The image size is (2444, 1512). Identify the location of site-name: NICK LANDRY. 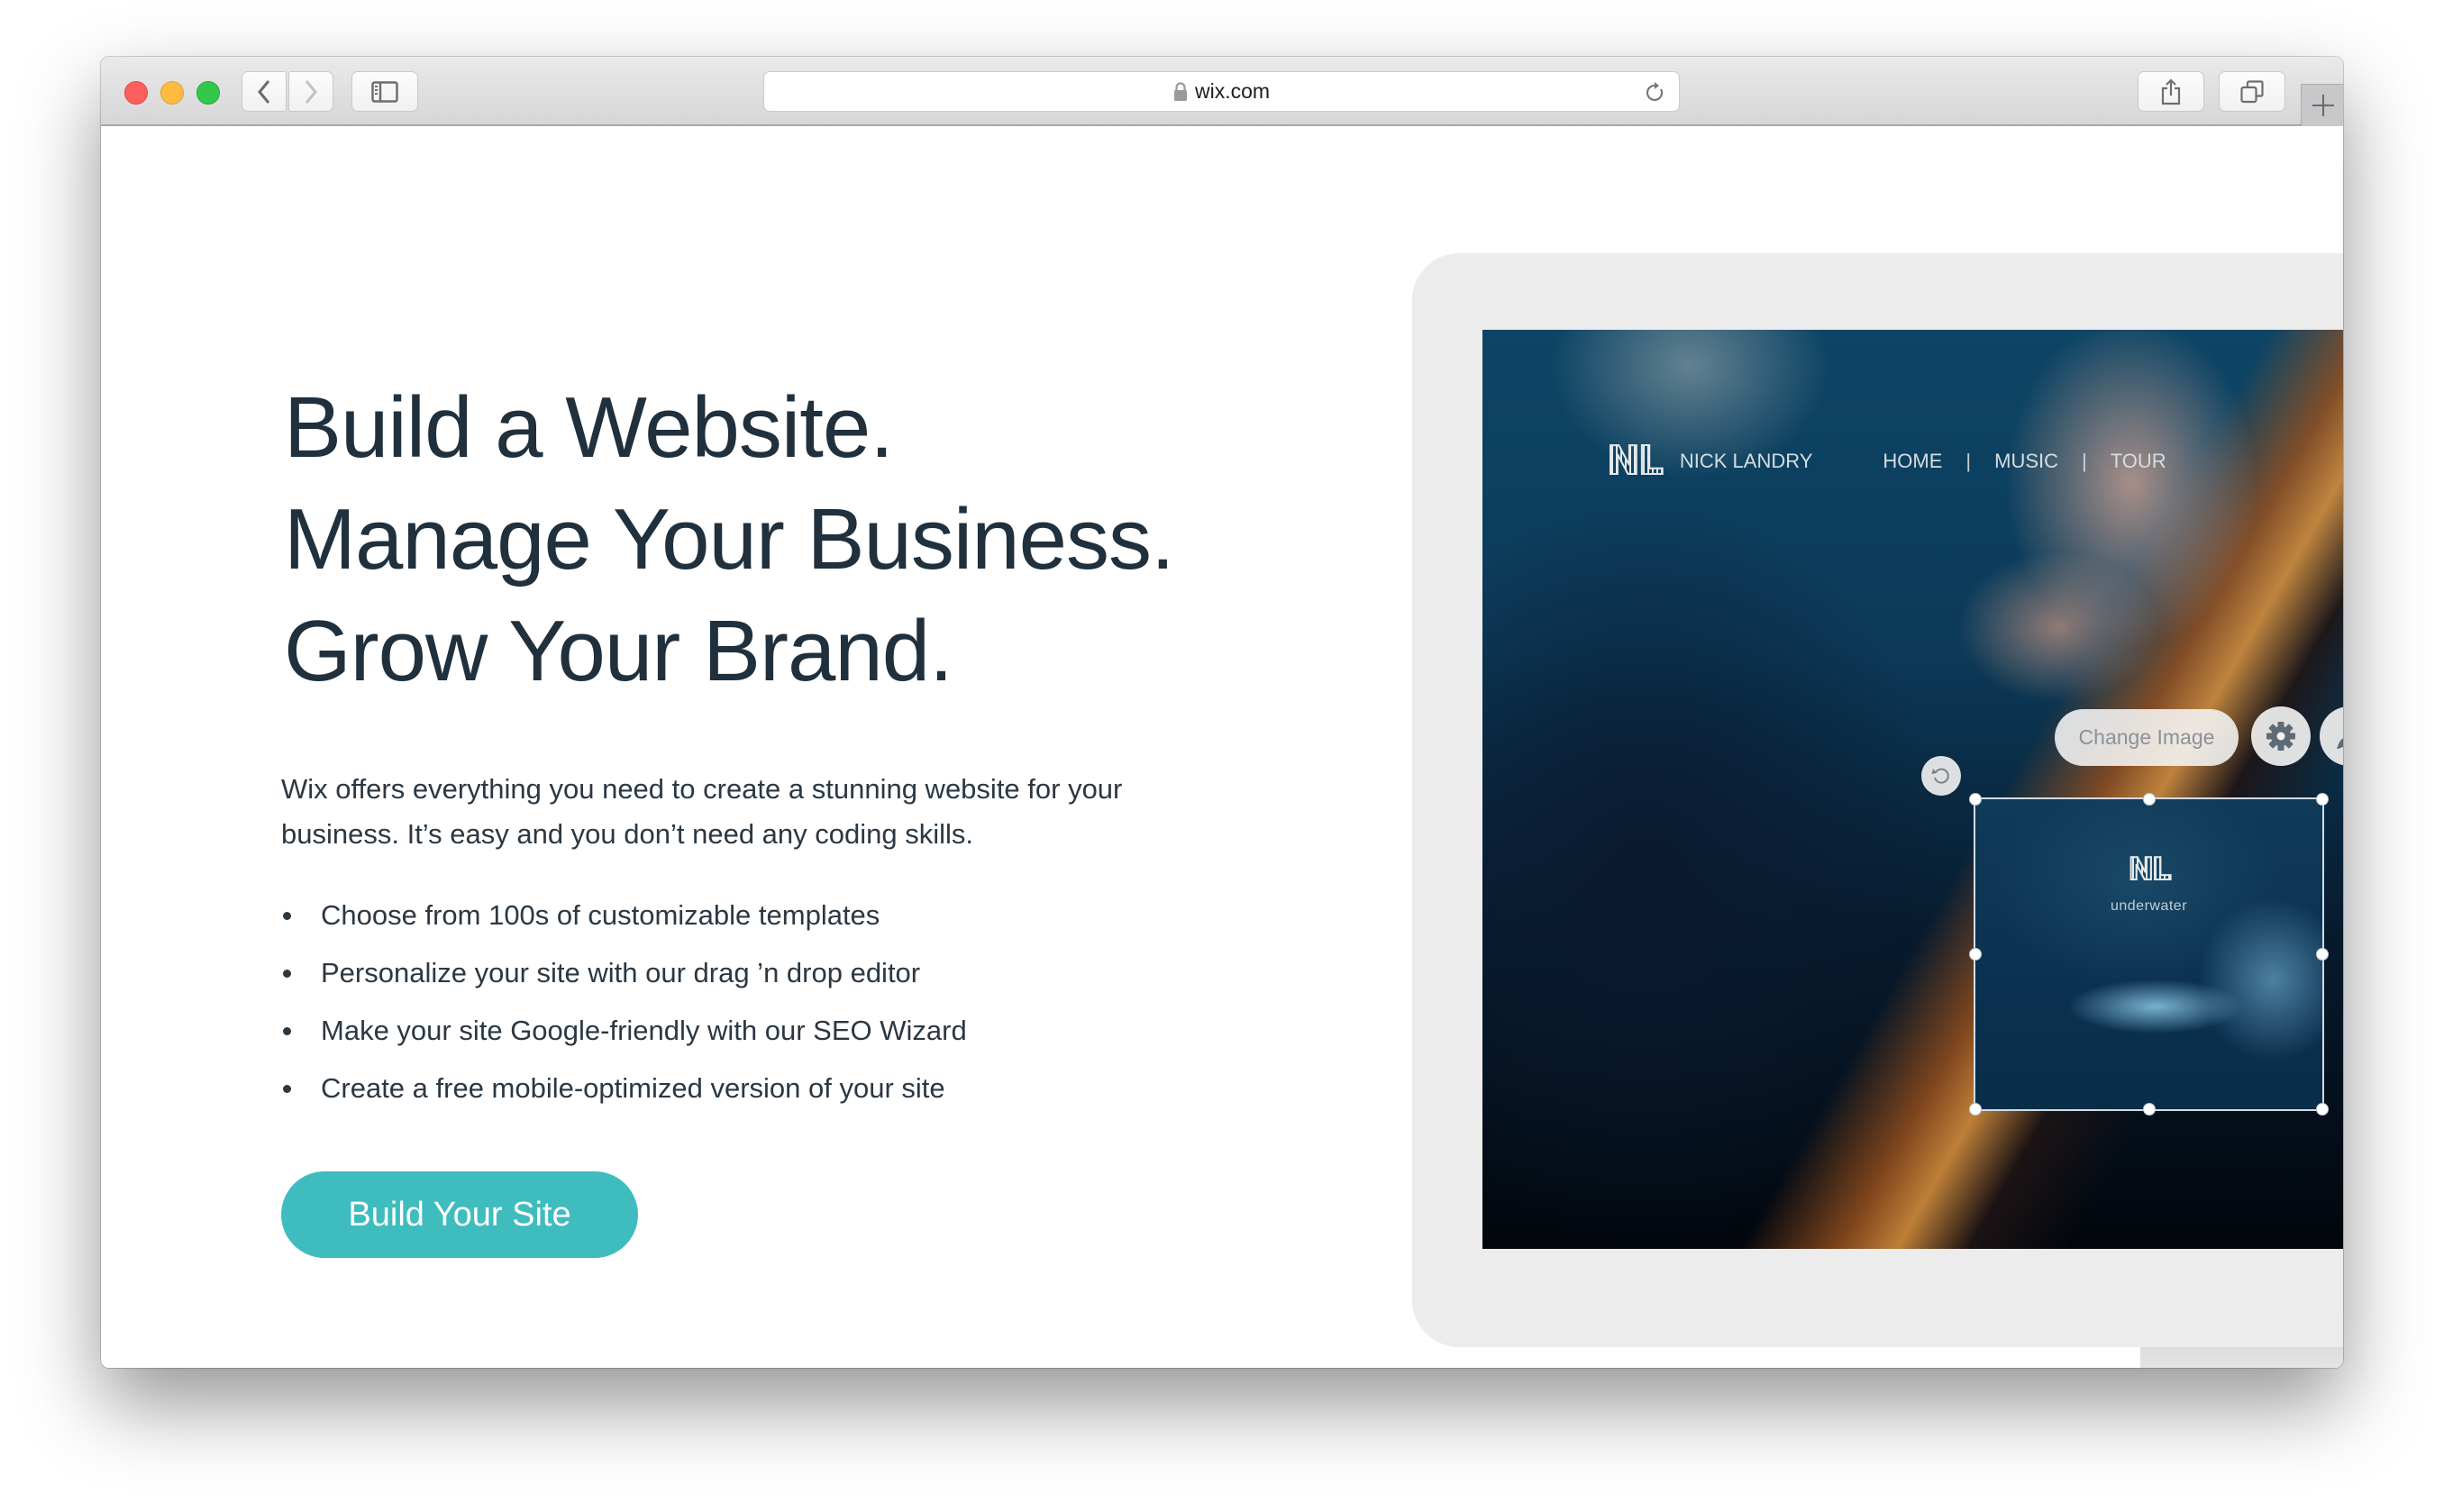
(1746, 460).